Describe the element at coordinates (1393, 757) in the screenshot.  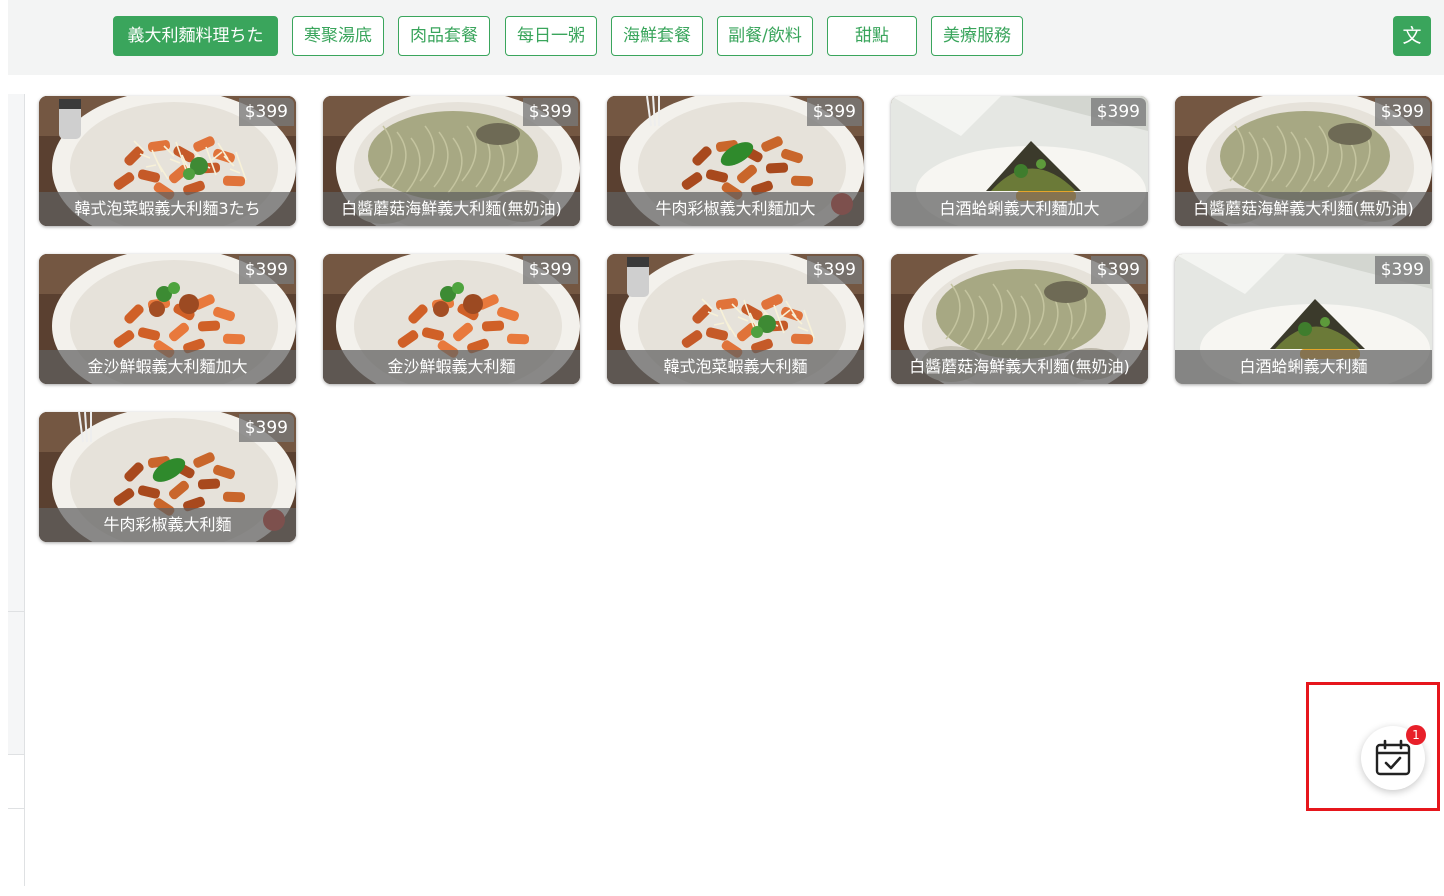
I see `calendar-check-icon` at that location.